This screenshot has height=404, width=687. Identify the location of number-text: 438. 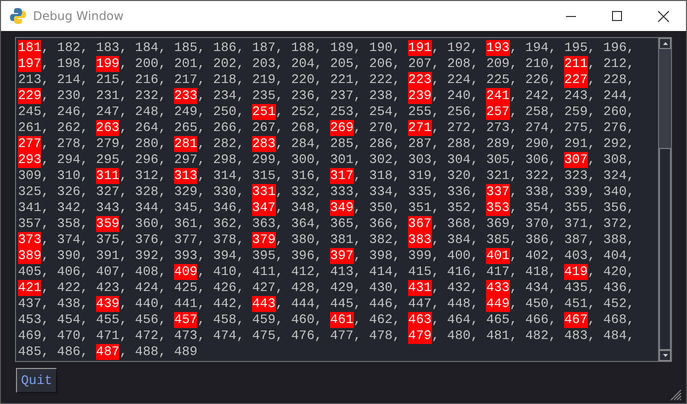
(68, 304).